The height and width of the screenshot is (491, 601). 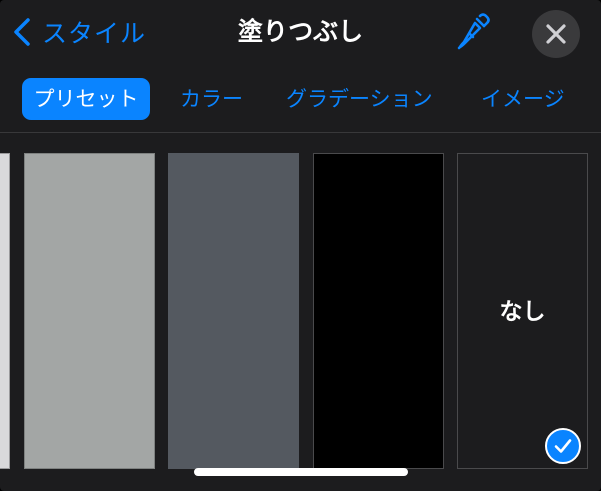 What do you see at coordinates (523, 99) in the screenshot?
I see `tab-image: イメージ` at bounding box center [523, 99].